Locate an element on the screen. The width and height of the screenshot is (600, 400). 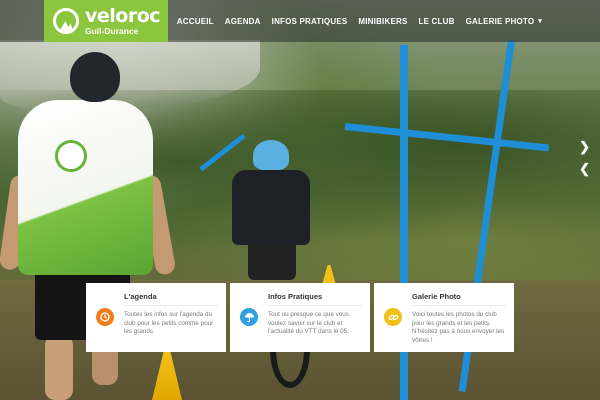
nav-item-agenda: AGENDA is located at coordinates (243, 21).